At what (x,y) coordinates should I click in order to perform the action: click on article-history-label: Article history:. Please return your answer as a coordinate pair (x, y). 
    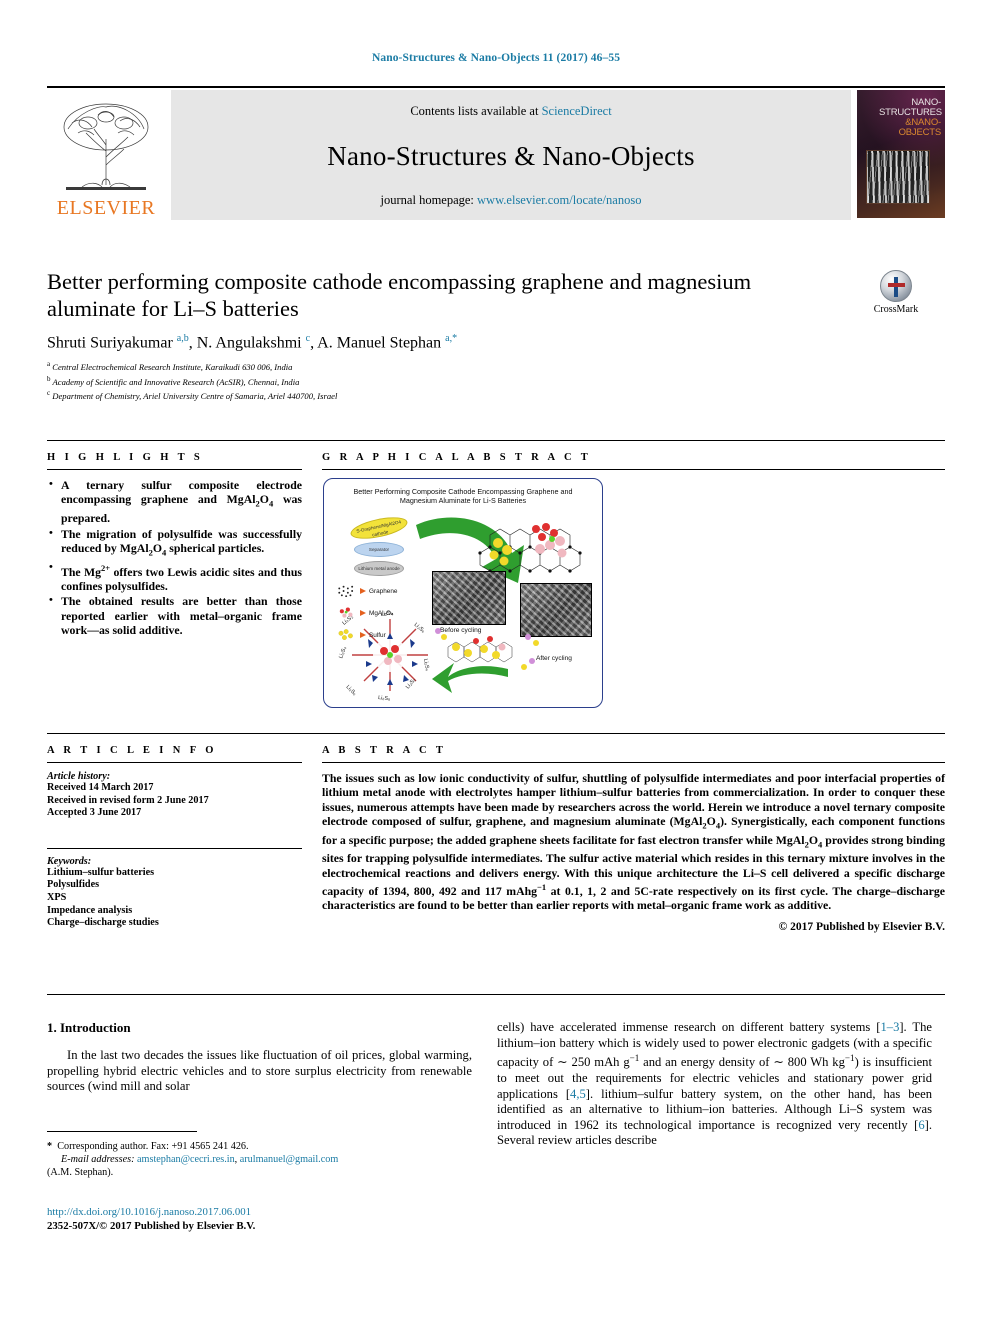
    Looking at the image, I should click on (79, 776).